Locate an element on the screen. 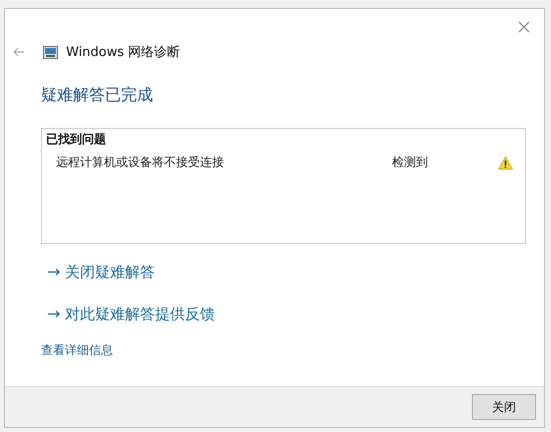 The width and height of the screenshot is (551, 432). close-button: 关闭 is located at coordinates (504, 407).